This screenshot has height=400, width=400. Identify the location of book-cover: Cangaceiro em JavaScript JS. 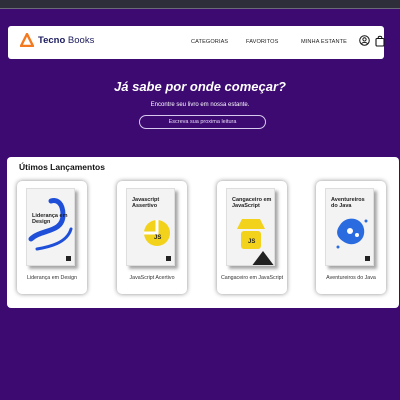
(250, 227).